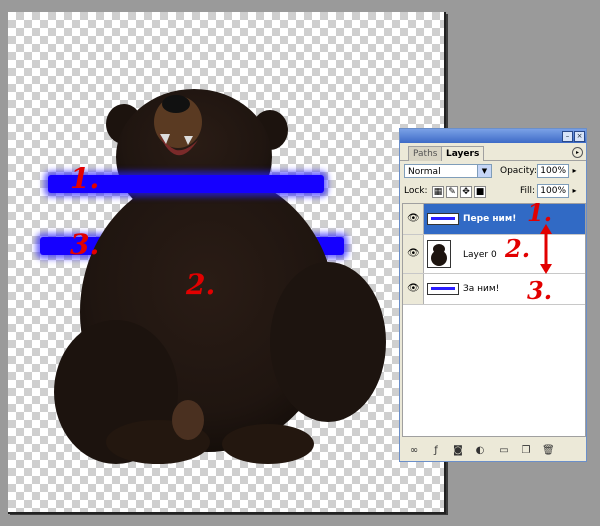  I want to click on blend-mode-value: Normal, so click(424, 172).